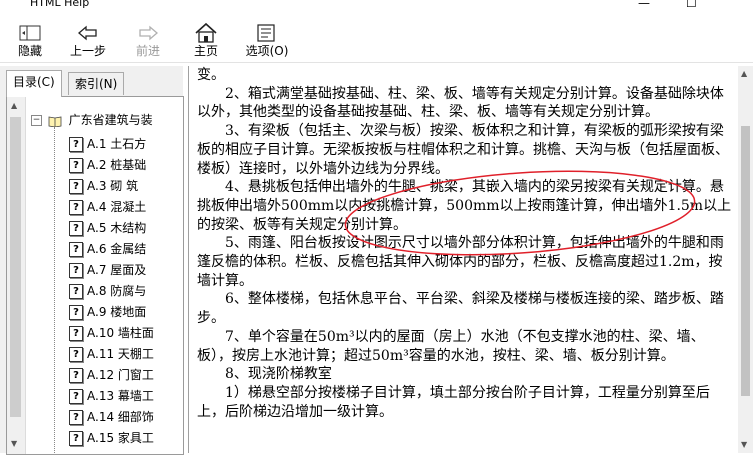  What do you see at coordinates (30, 33) in the screenshot?
I see `hide-icon` at bounding box center [30, 33].